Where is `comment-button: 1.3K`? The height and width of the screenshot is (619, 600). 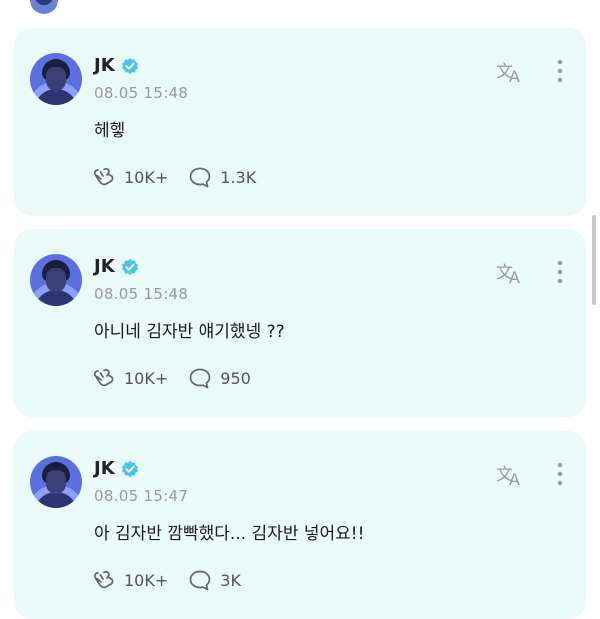
comment-button: 1.3K is located at coordinates (222, 177).